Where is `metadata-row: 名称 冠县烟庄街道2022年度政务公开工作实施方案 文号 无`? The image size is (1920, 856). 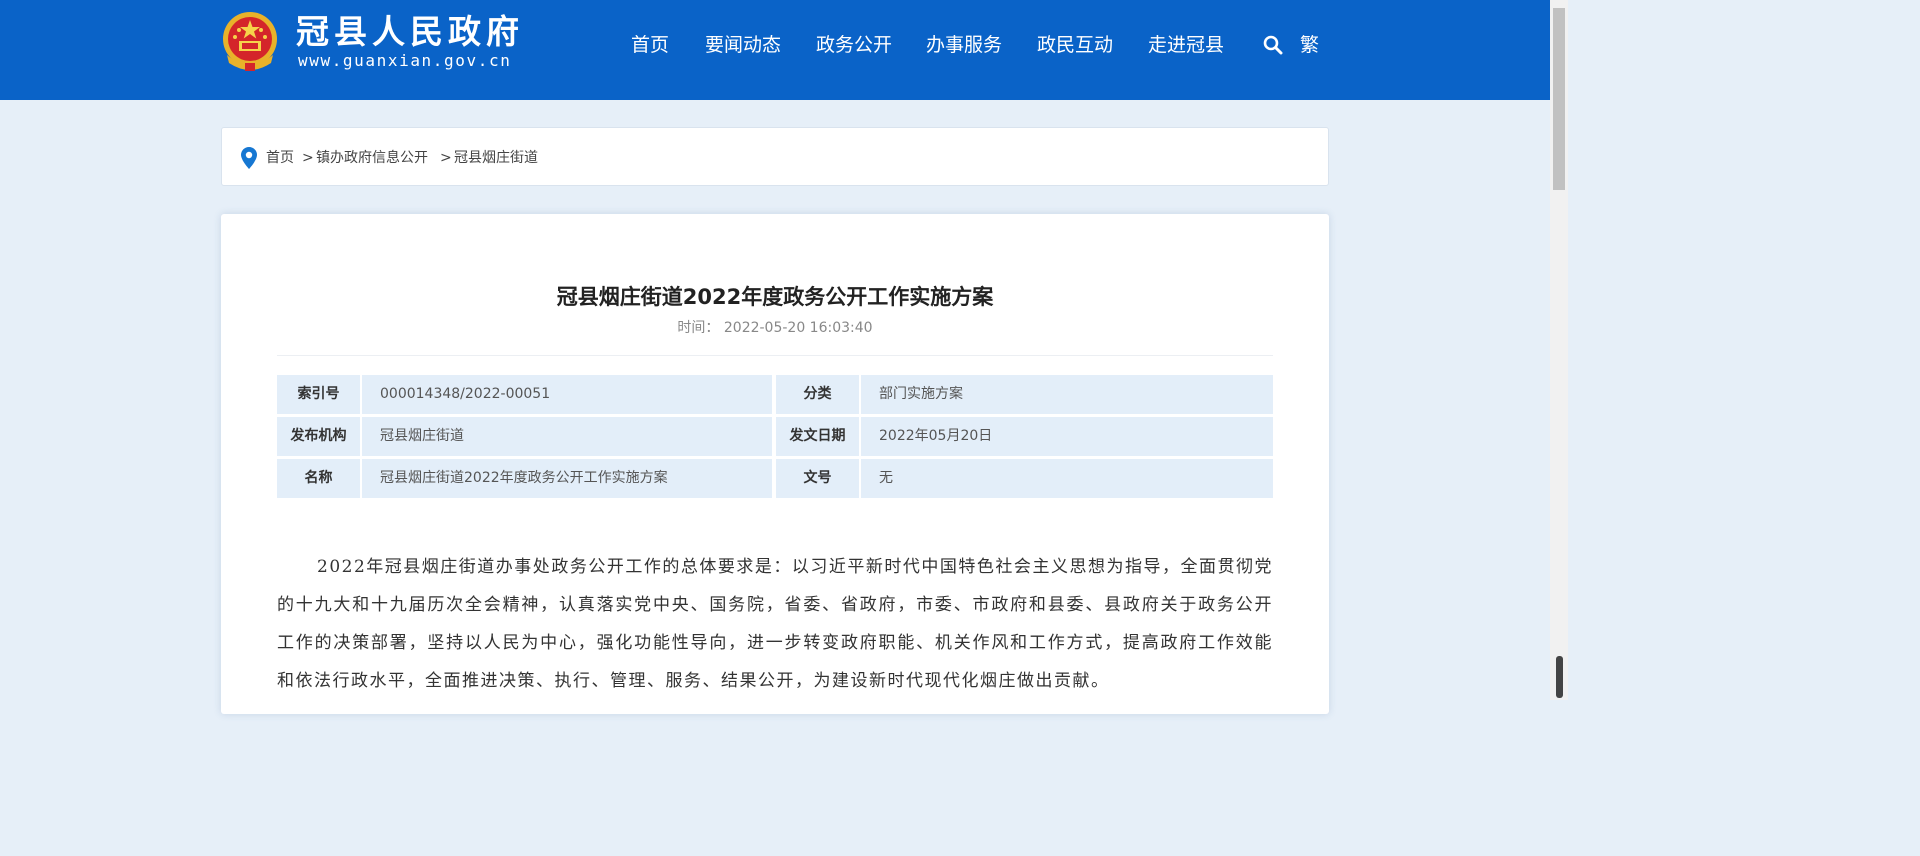 metadata-row: 名称 冠县烟庄街道2022年度政务公开工作实施方案 文号 无 is located at coordinates (775, 478).